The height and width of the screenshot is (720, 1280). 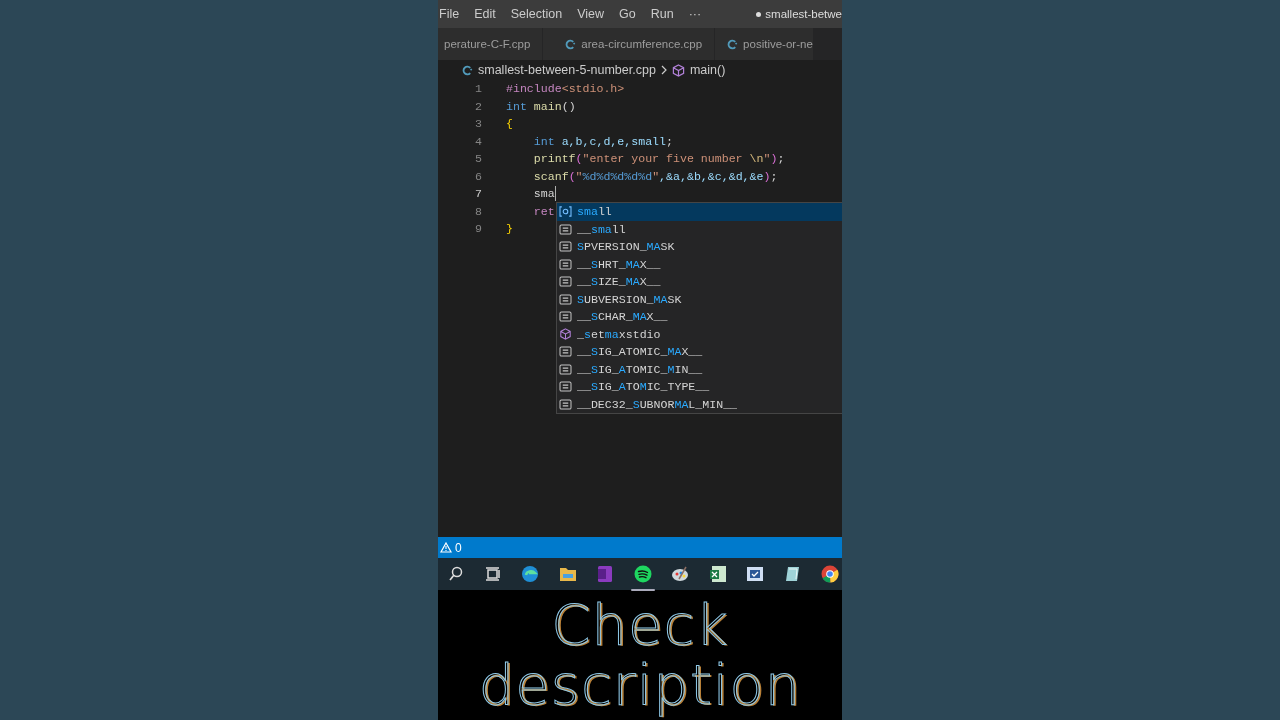 I want to click on suggestion-item: SPVERSION_MASK, so click(x=699, y=247).